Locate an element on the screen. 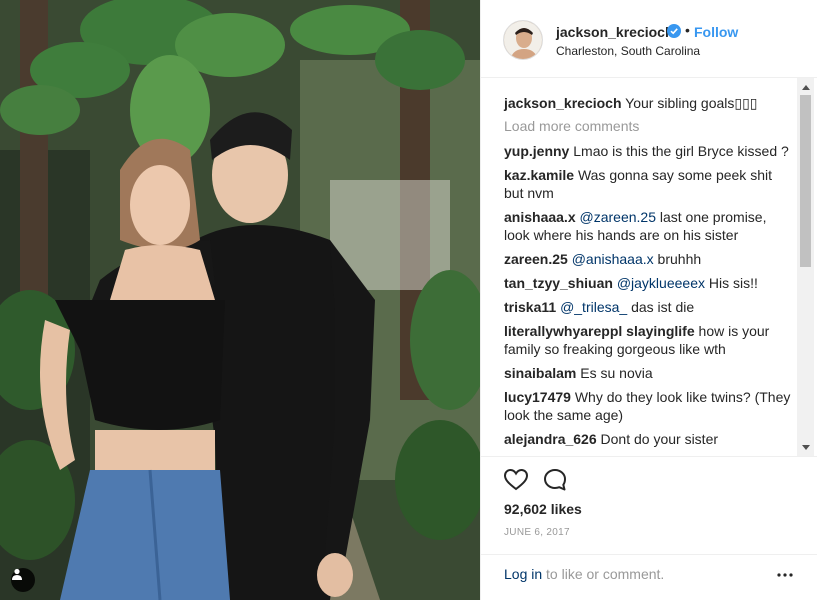  caption-username: jackson_krecioch is located at coordinates (563, 103).